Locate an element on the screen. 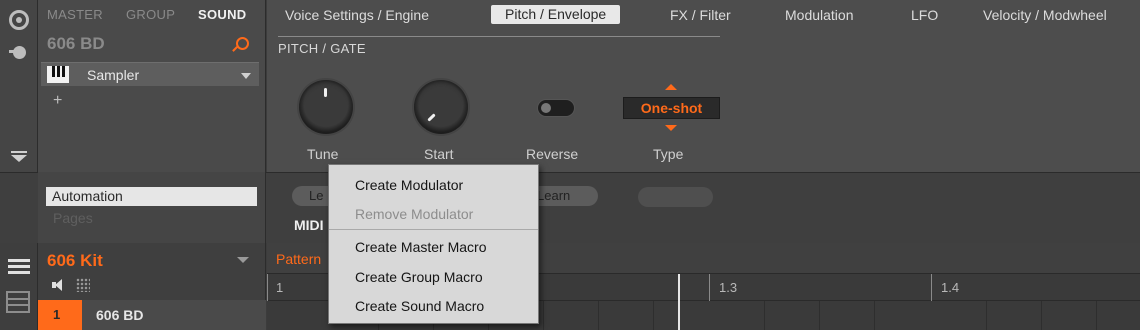  menu-separator is located at coordinates (433, 229).